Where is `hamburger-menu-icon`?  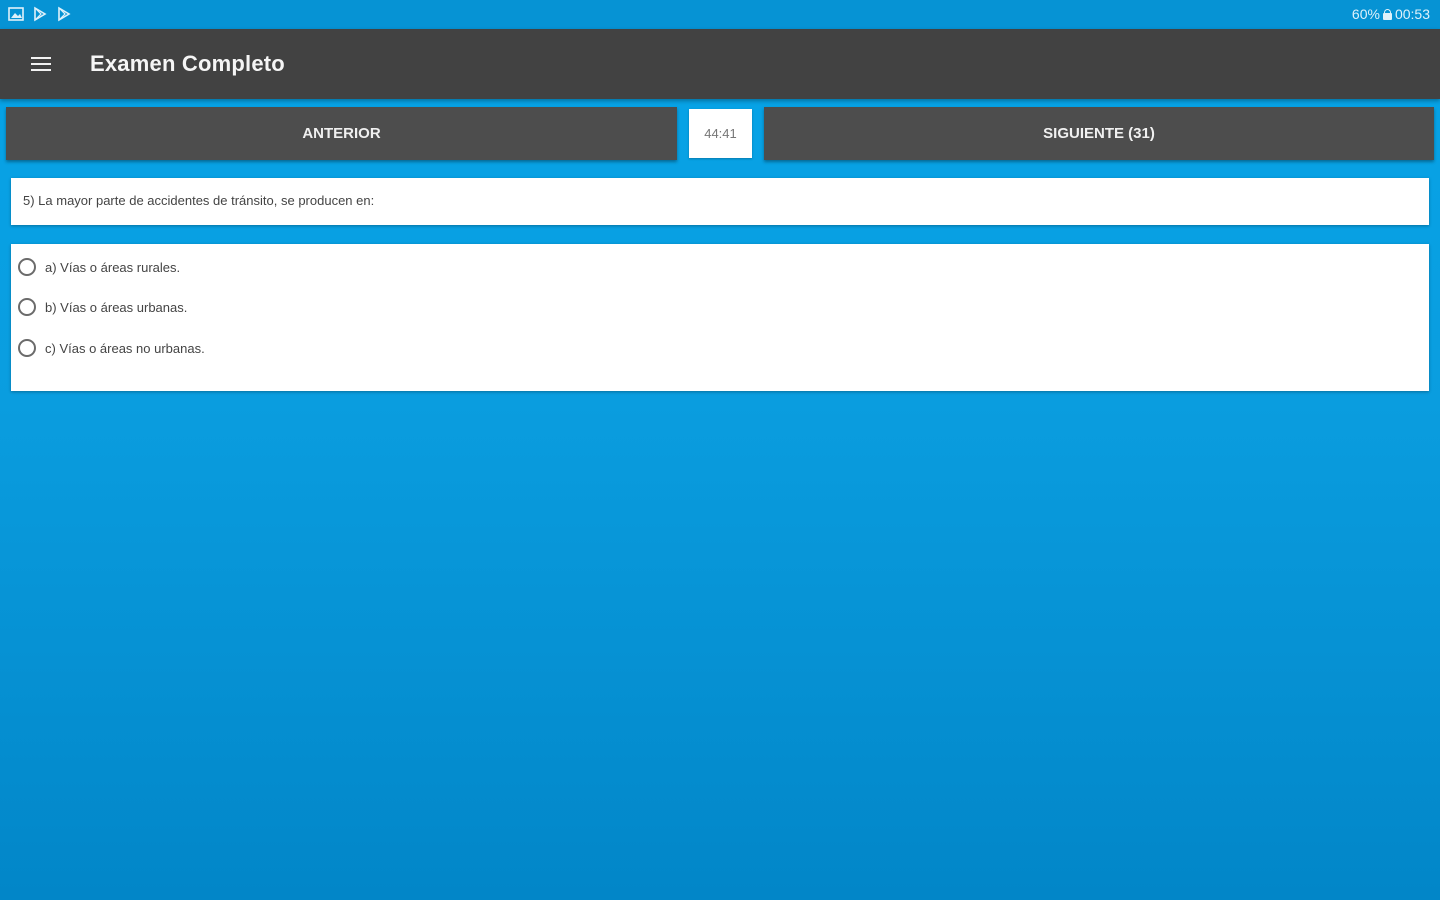
hamburger-menu-icon is located at coordinates (41, 64).